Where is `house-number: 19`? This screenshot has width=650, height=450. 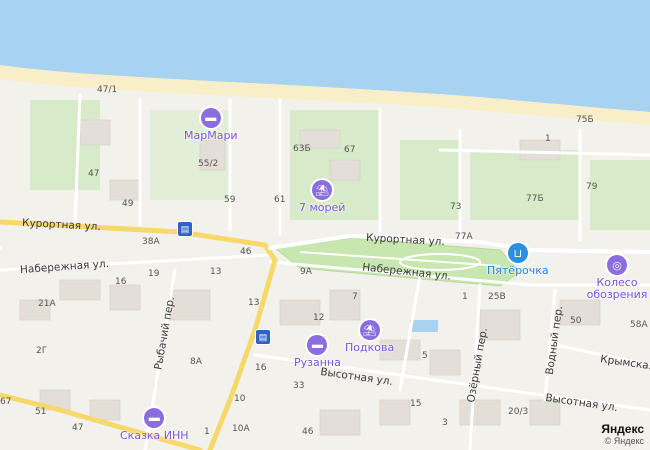 house-number: 19 is located at coordinates (154, 274).